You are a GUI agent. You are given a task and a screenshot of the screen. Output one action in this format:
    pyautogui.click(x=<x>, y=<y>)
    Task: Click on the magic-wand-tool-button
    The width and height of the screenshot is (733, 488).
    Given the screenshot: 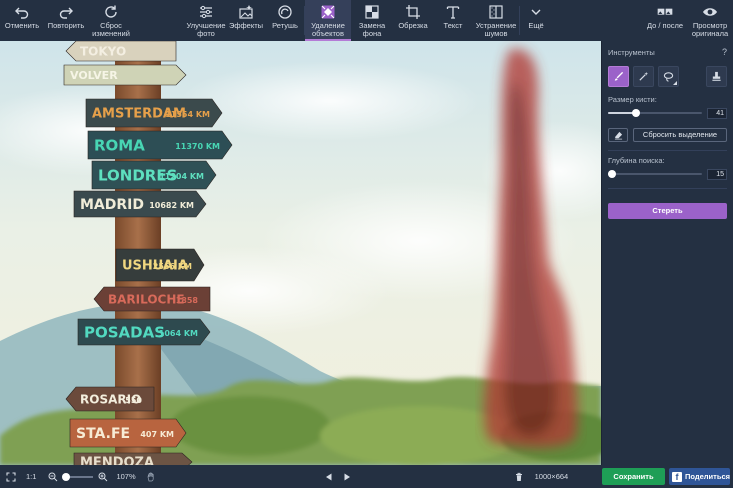 What is the action you would take?
    pyautogui.click(x=643, y=76)
    